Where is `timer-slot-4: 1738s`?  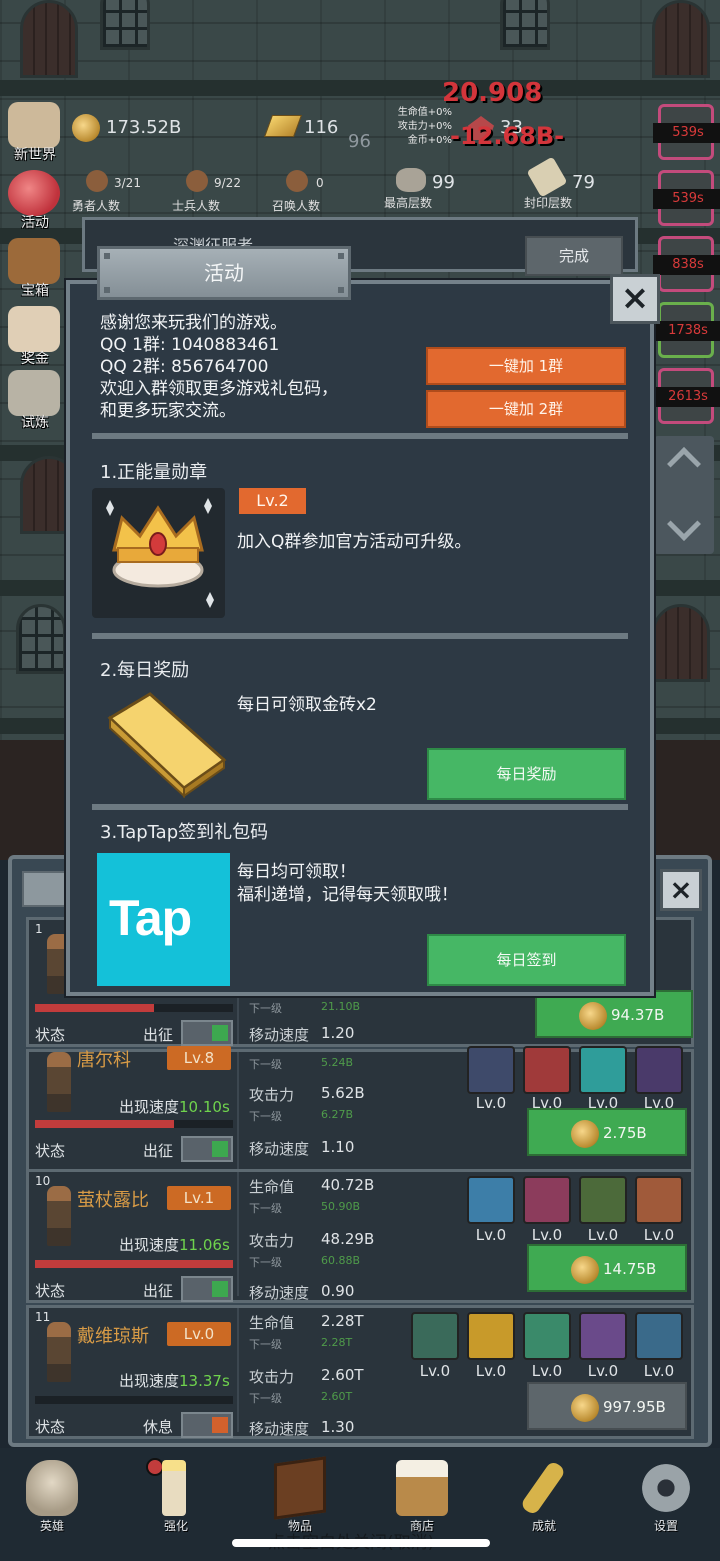
timer-slot-4: 1738s is located at coordinates (686, 330).